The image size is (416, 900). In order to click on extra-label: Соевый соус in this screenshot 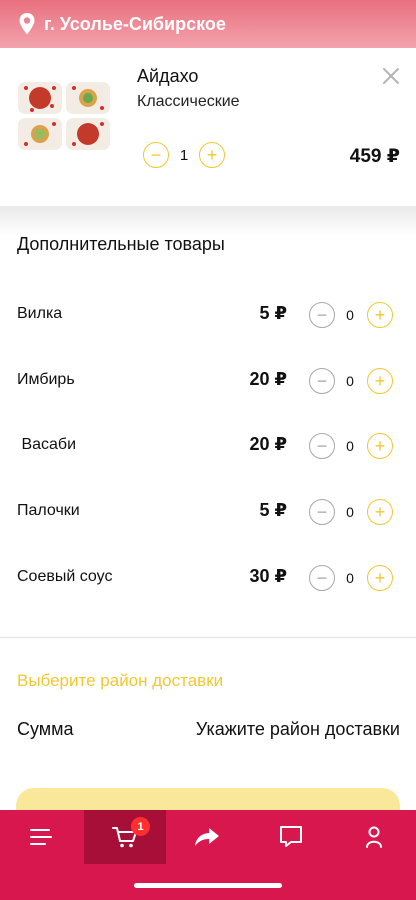, I will do `click(65, 576)`.